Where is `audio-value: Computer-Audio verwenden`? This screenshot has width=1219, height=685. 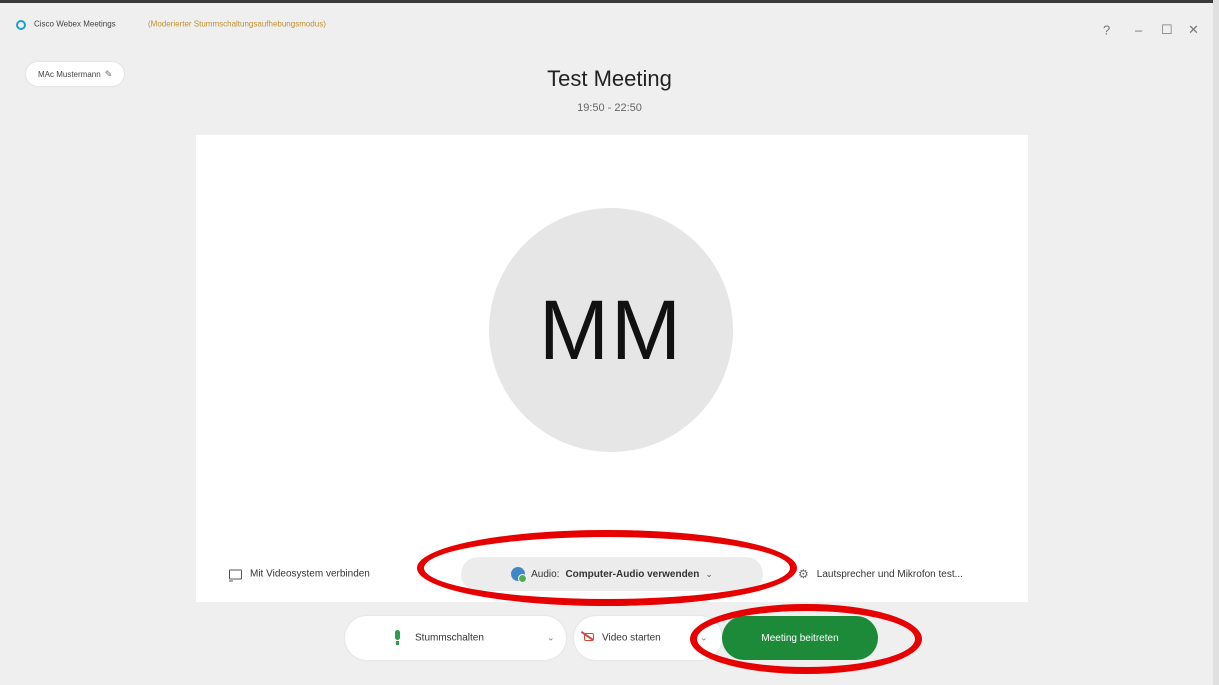 audio-value: Computer-Audio verwenden is located at coordinates (632, 574).